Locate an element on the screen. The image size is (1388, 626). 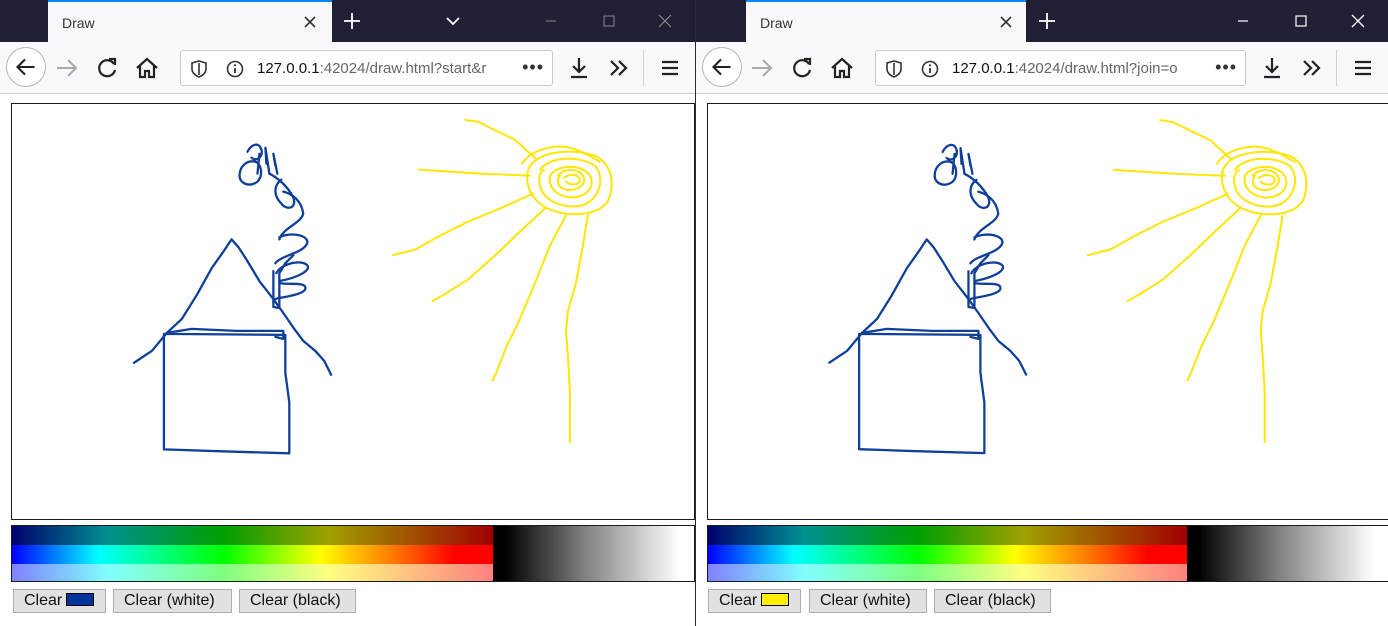
navigation-toolbar: 127.0.0.1:42024/draw.html?join=o ••• is located at coordinates (1042, 68).